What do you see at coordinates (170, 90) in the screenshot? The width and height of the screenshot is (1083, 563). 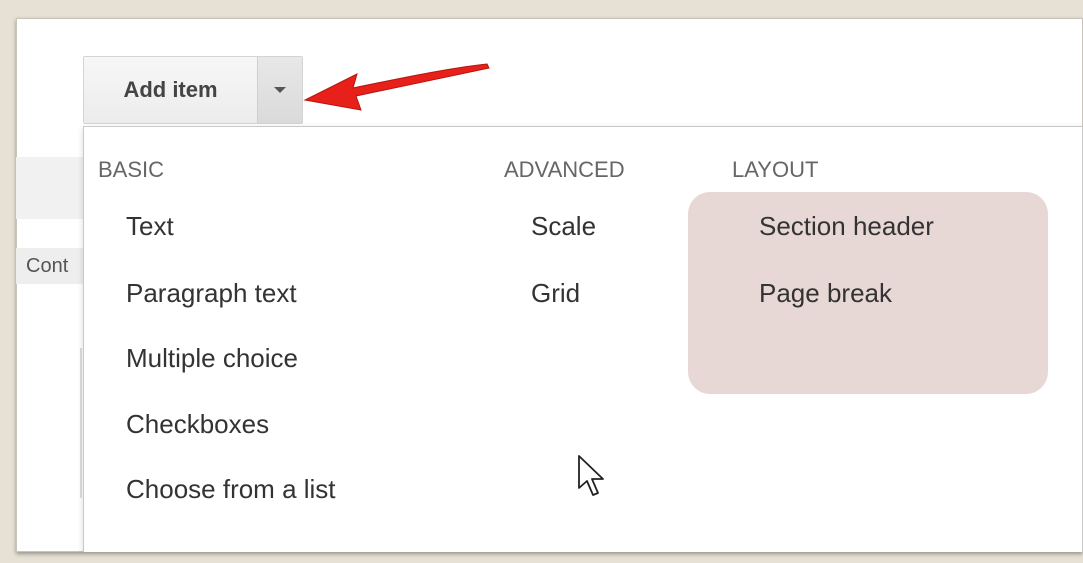 I see `add-item-button: Add item` at bounding box center [170, 90].